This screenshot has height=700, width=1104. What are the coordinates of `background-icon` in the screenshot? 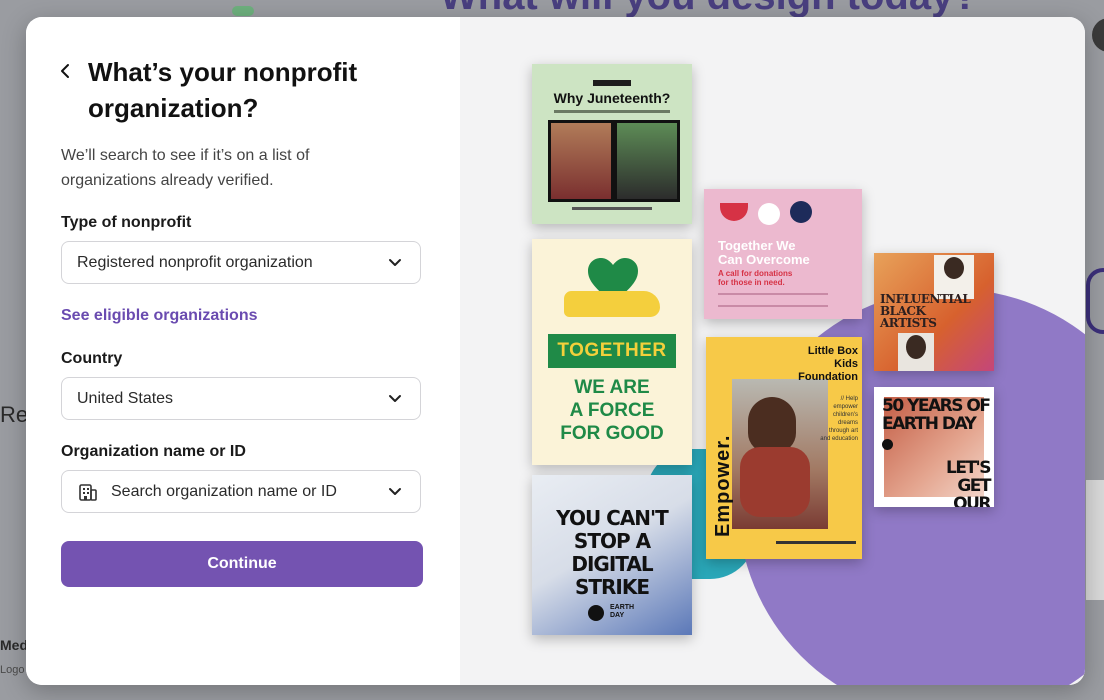 It's located at (1095, 301).